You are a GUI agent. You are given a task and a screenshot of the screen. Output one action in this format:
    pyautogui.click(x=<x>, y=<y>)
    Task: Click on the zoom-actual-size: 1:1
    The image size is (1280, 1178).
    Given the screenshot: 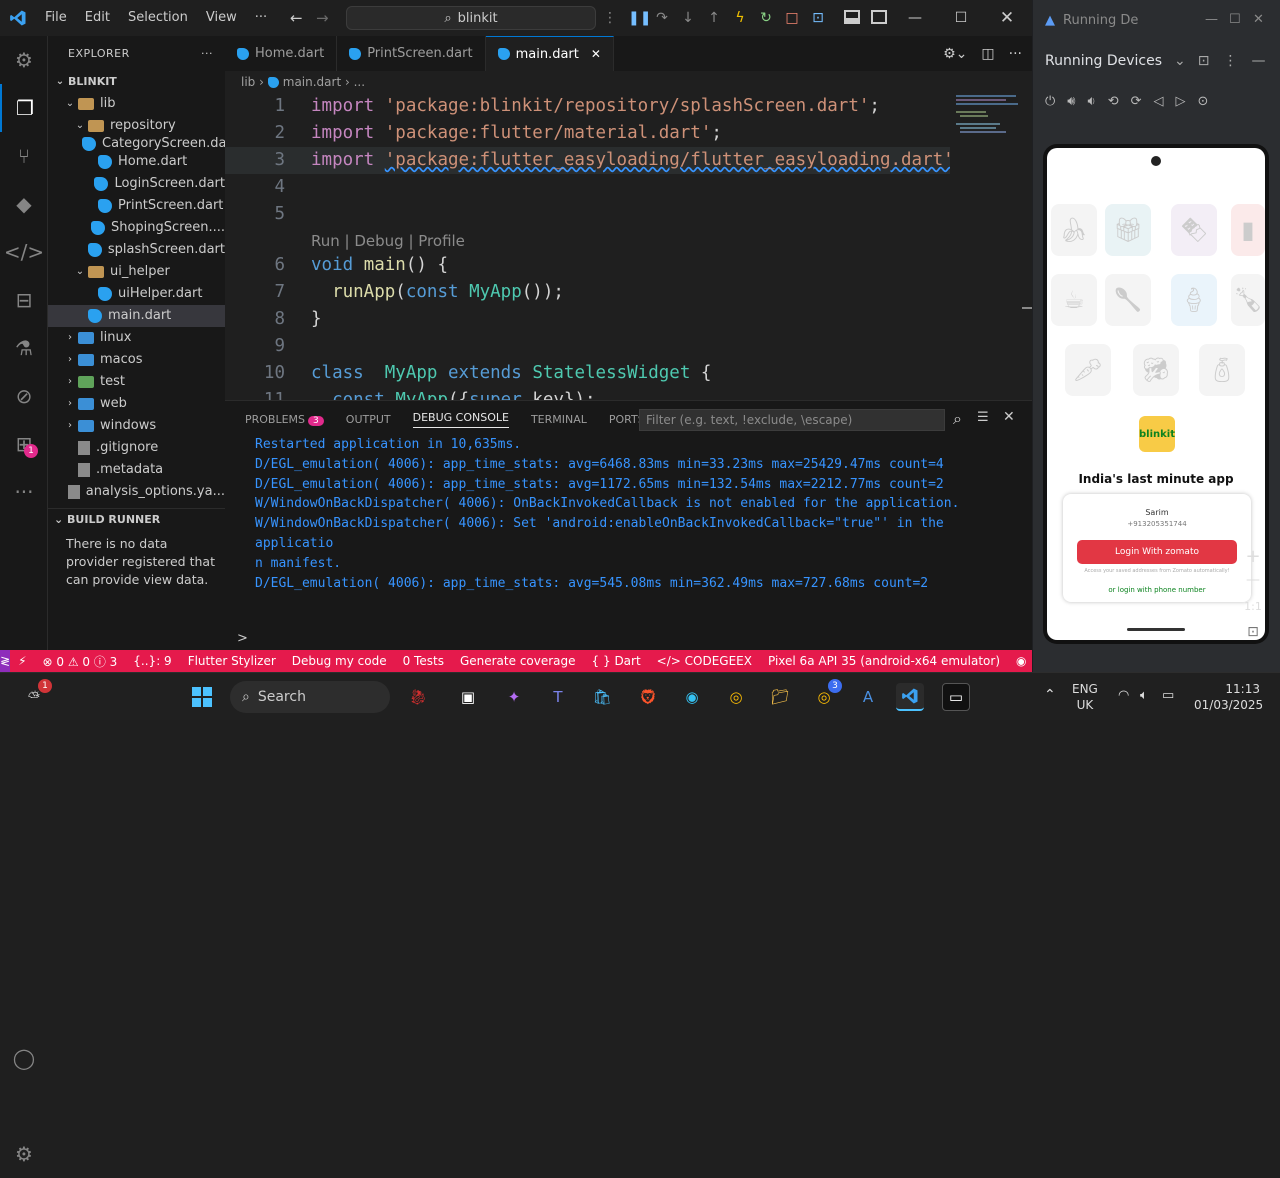 What is the action you would take?
    pyautogui.click(x=1253, y=606)
    